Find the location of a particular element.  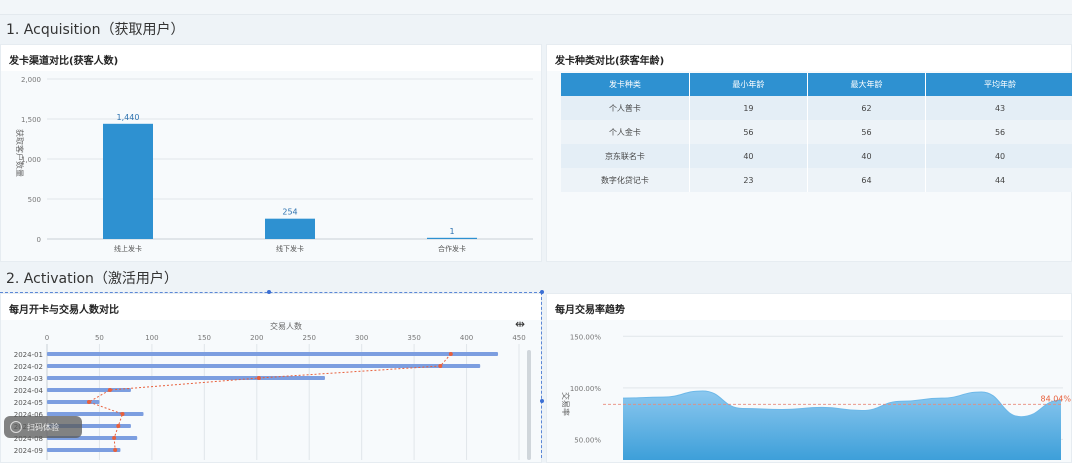

table-header-row: 发卡种类 最小年龄 最大年龄 平均年龄 is located at coordinates (816, 84).